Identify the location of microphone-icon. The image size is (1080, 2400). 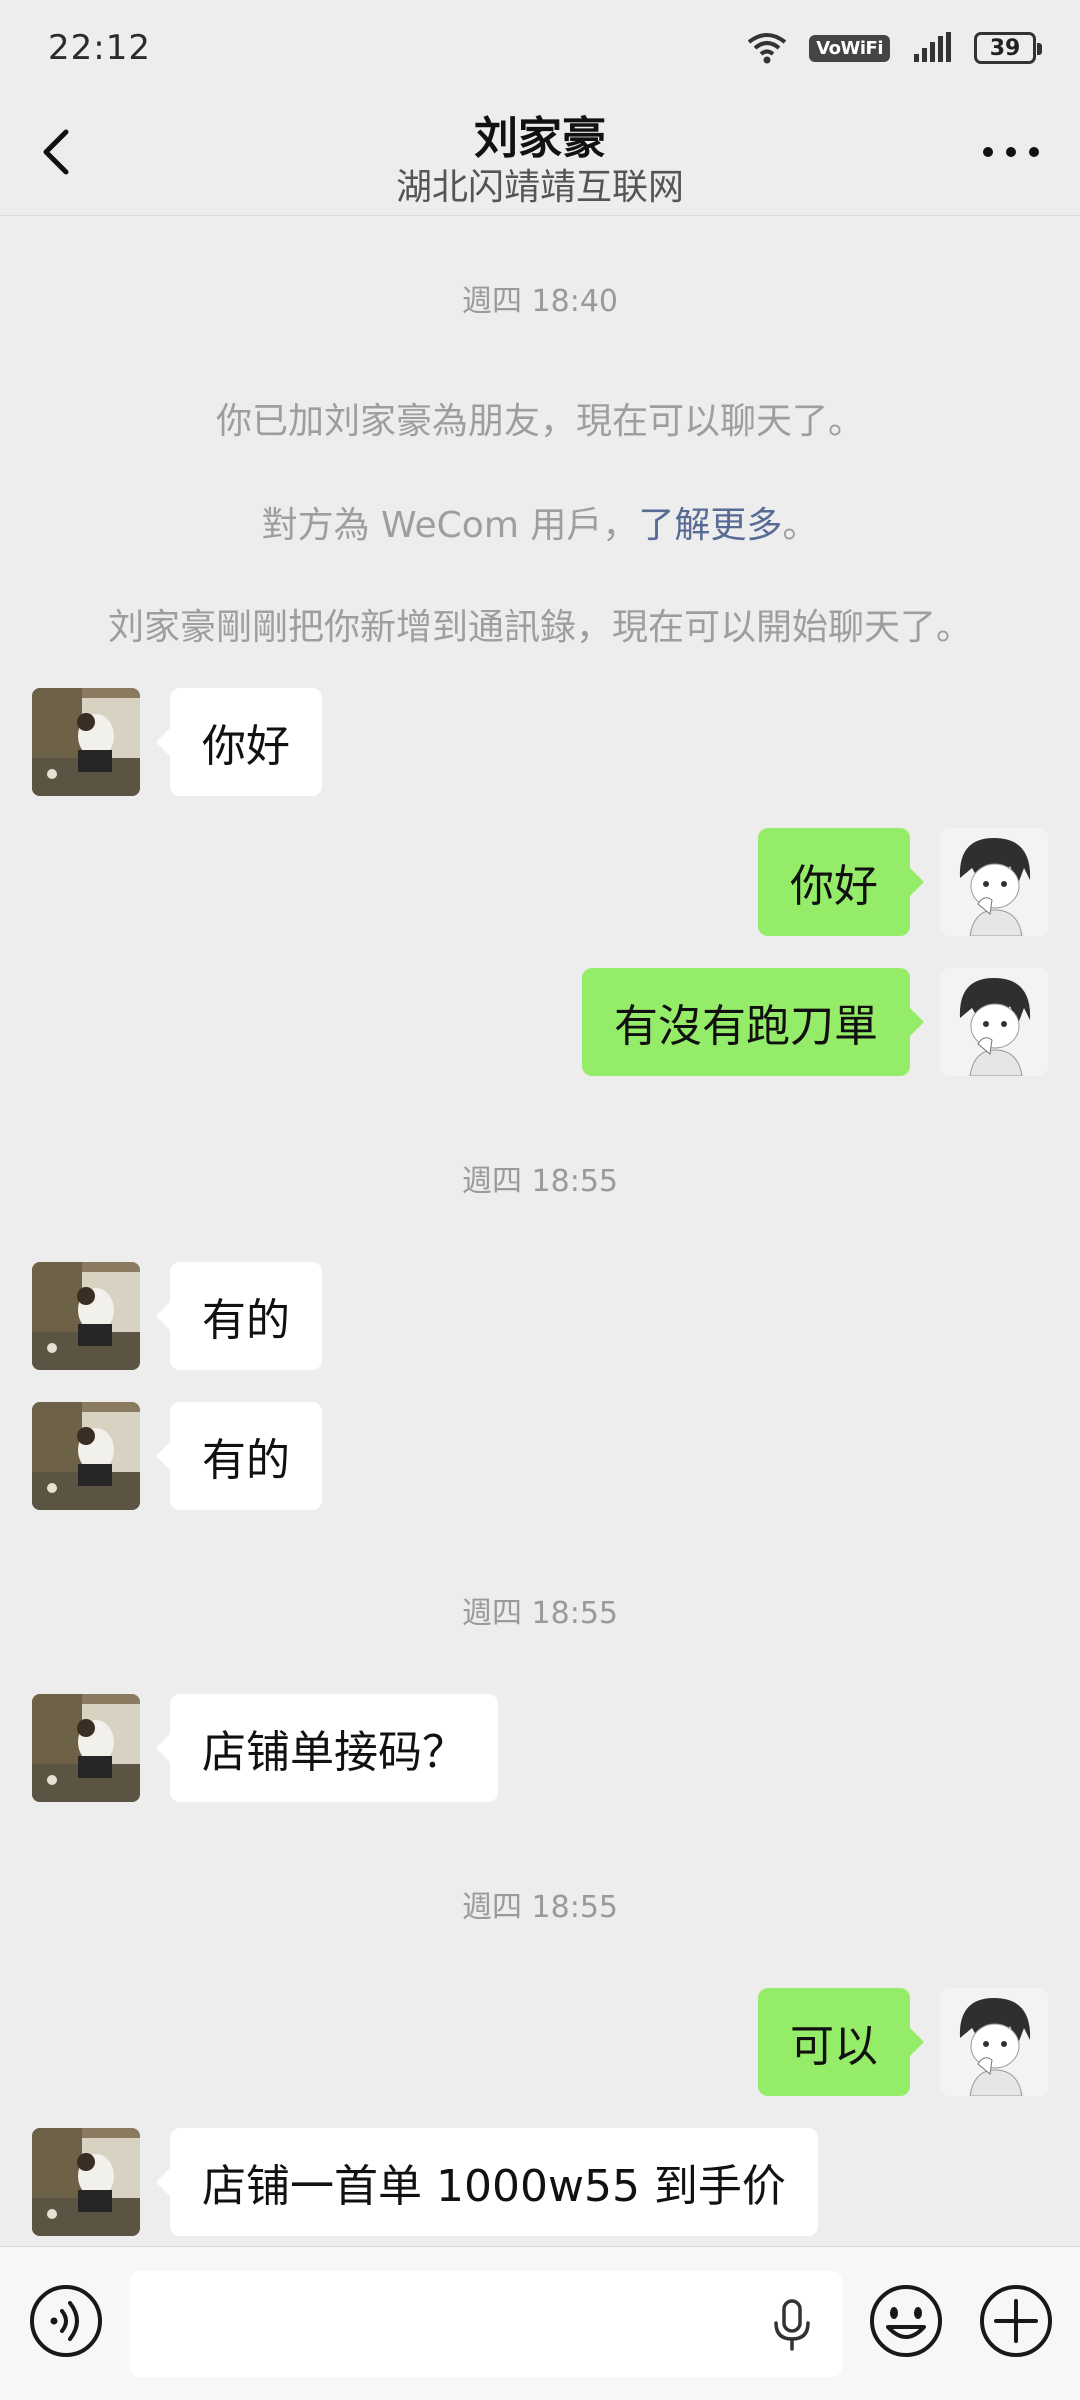
(792, 2325).